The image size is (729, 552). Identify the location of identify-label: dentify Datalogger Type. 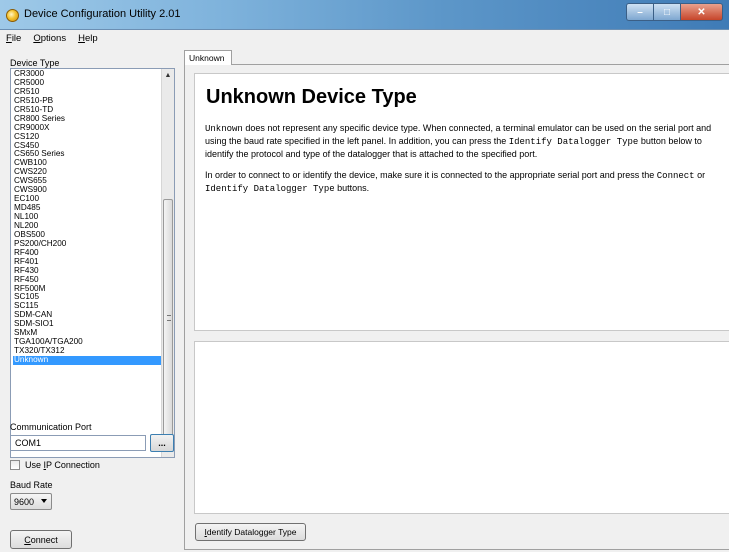
(251, 532).